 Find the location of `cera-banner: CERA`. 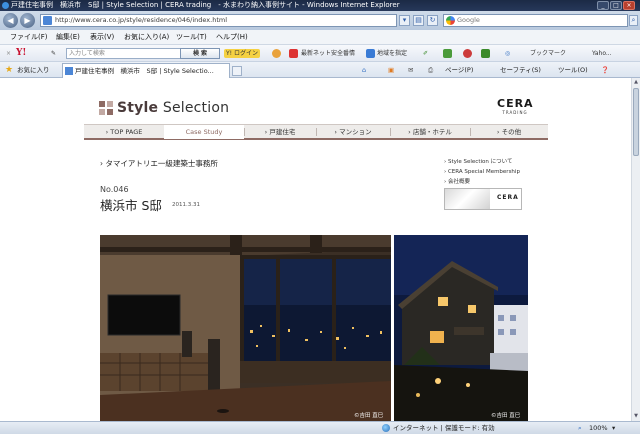

cera-banner: CERA is located at coordinates (483, 199).